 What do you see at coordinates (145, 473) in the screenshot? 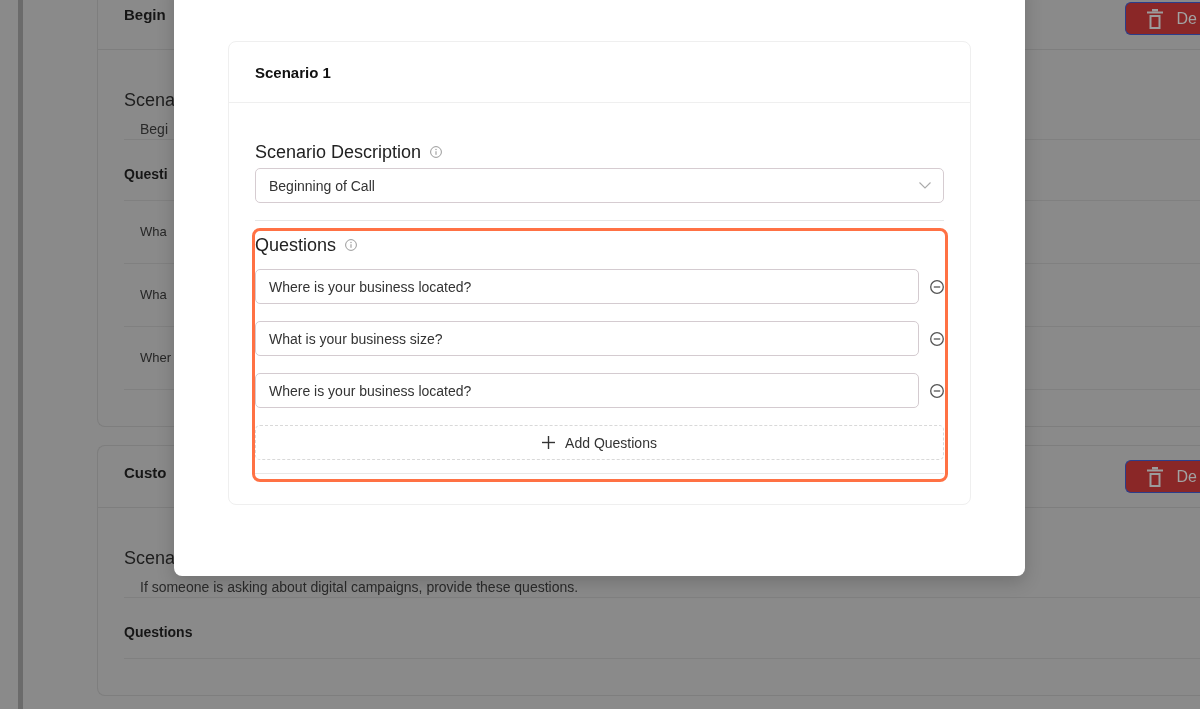
I see `card-title: Custo` at bounding box center [145, 473].